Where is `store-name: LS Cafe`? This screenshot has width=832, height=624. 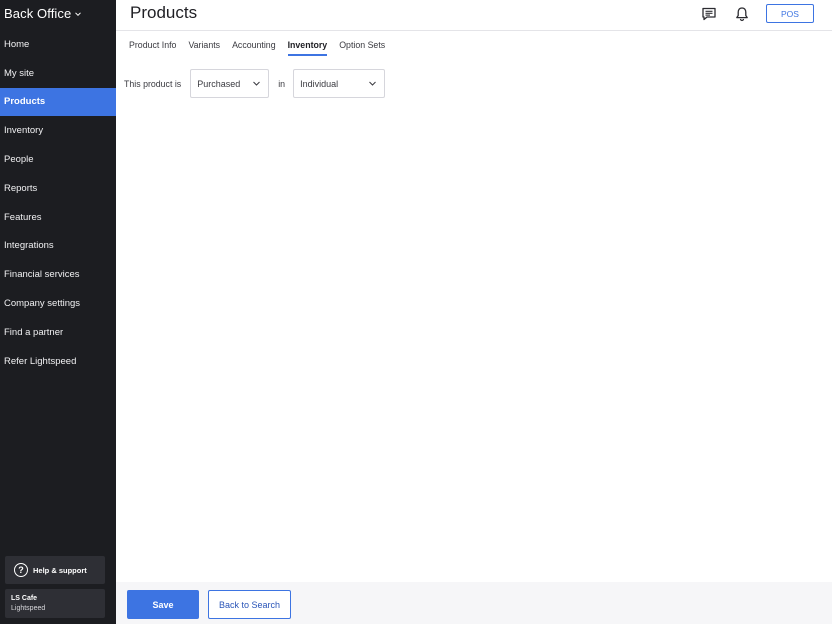
store-name: LS Cafe is located at coordinates (24, 598).